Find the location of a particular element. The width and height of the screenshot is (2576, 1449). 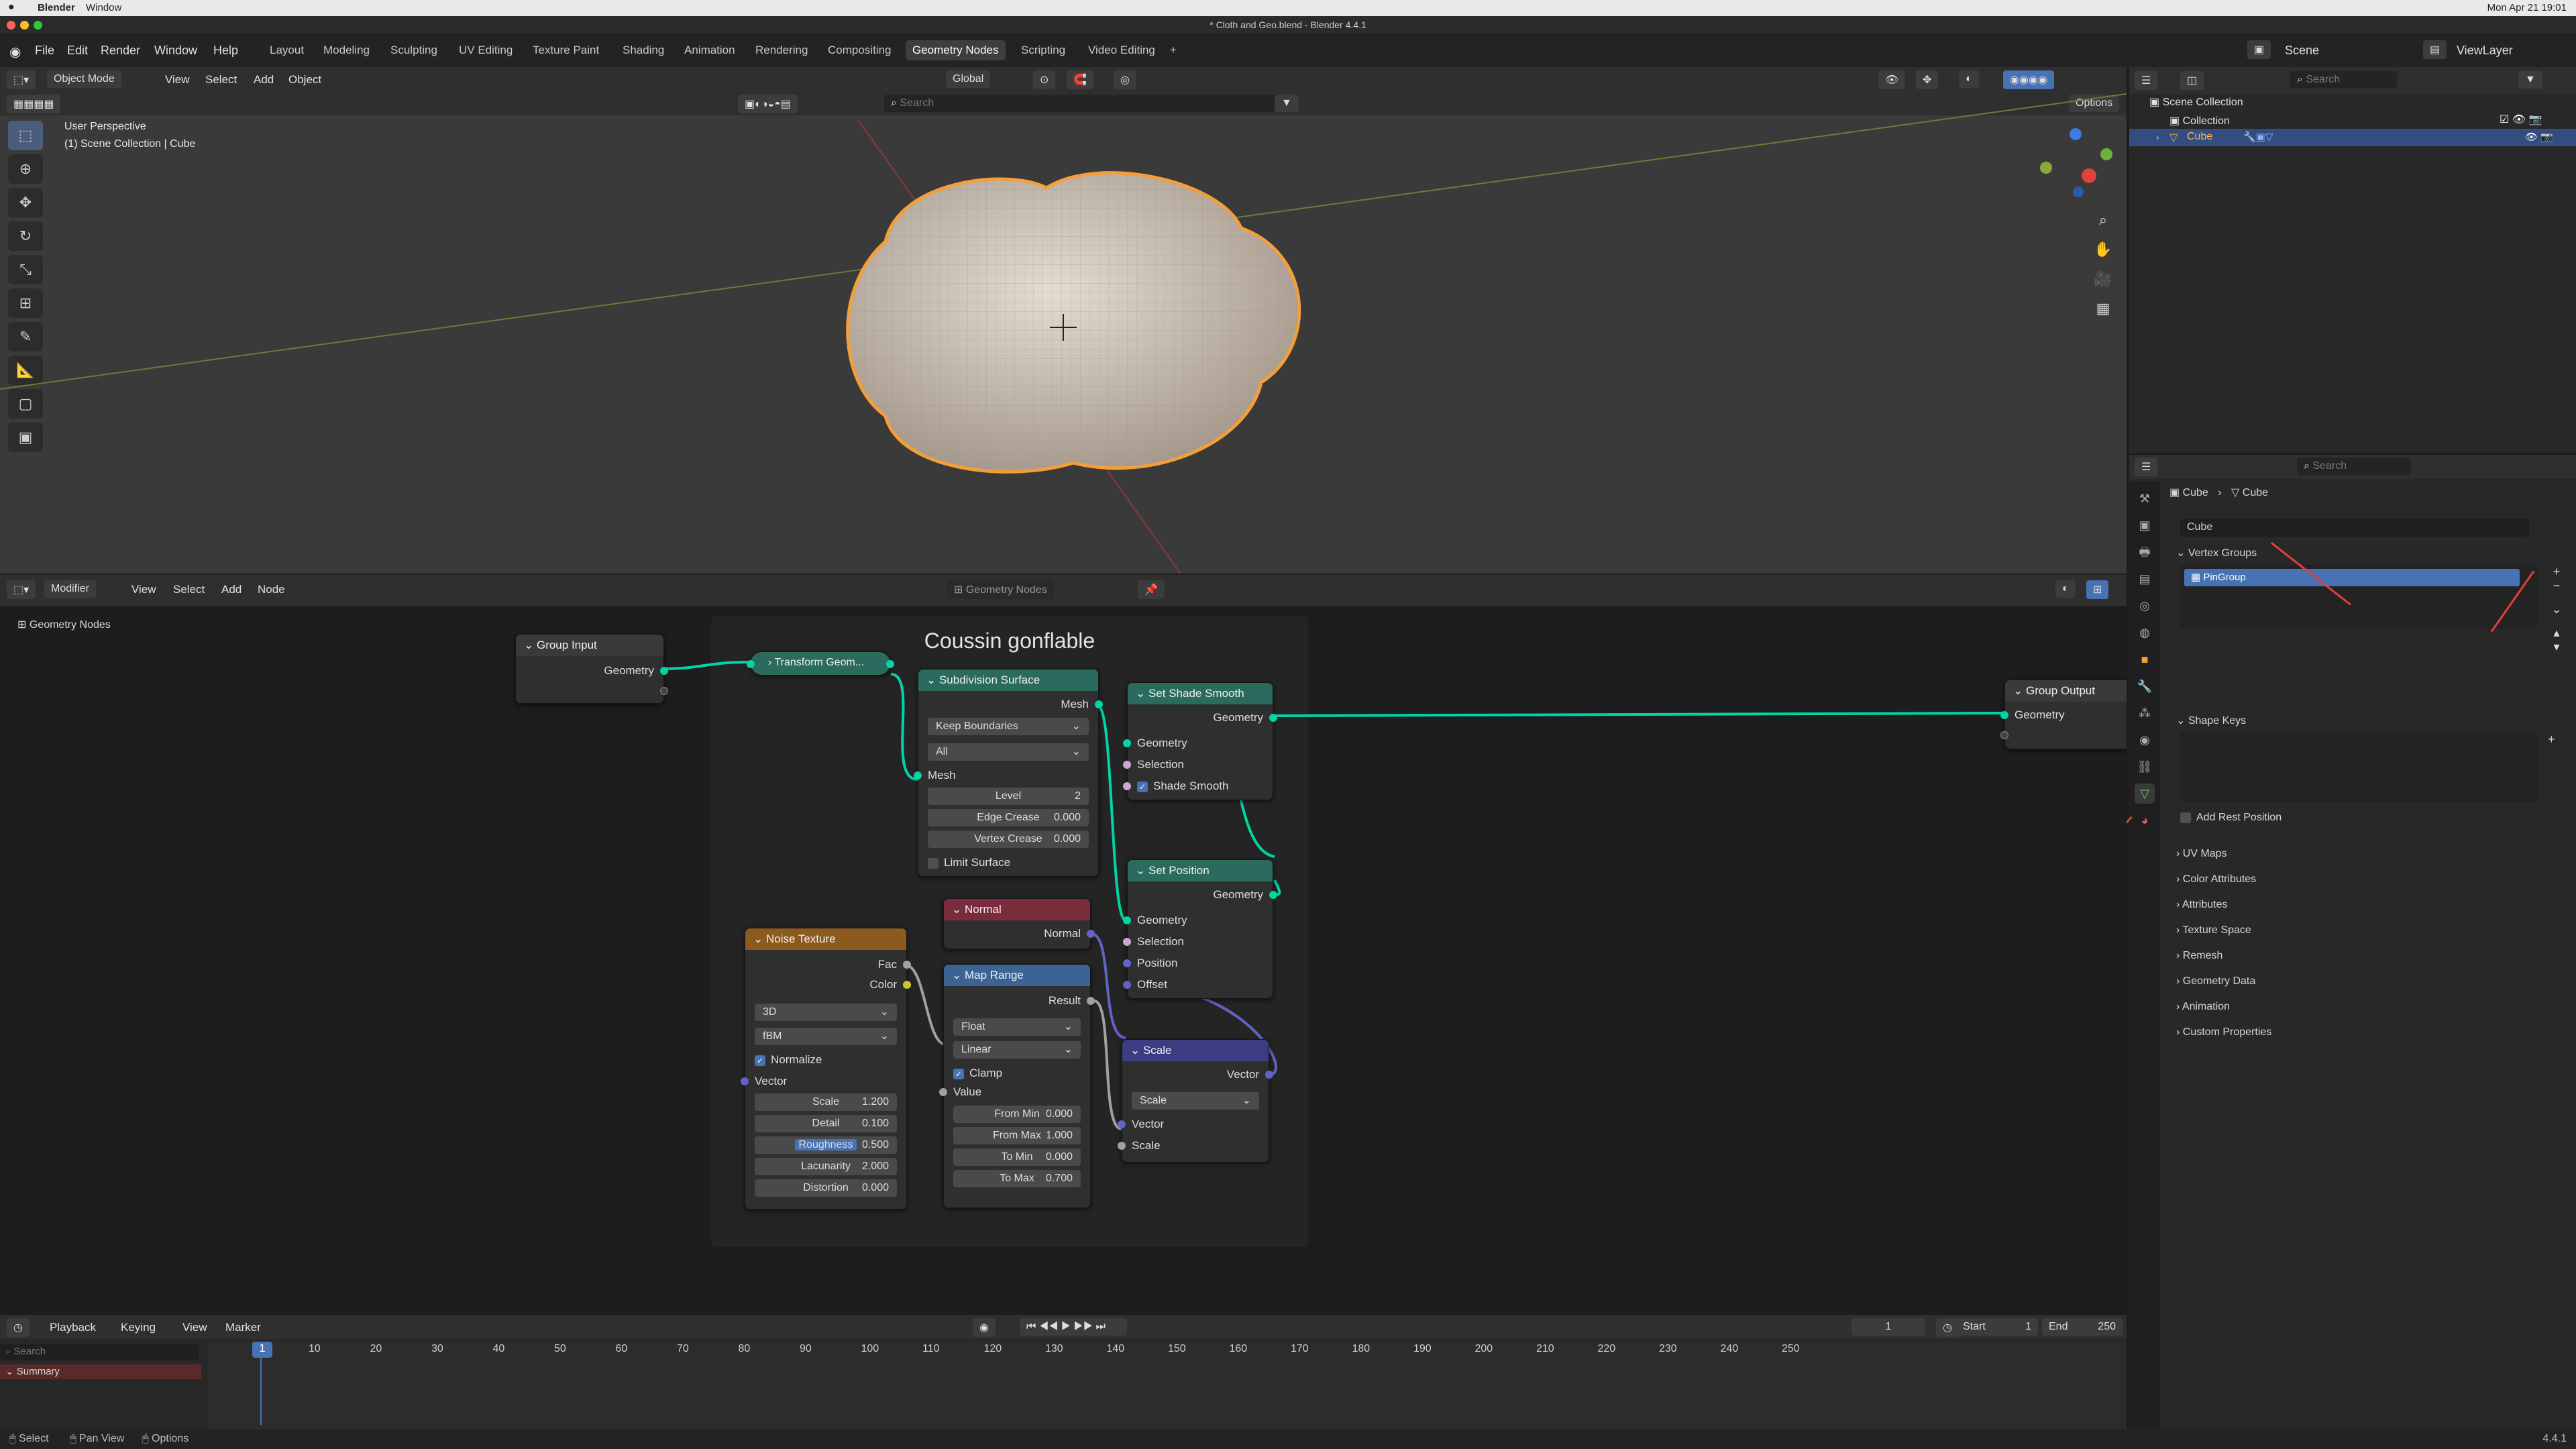

scene-collection-row: ▣ Scene Collection is located at coordinates (2196, 102).